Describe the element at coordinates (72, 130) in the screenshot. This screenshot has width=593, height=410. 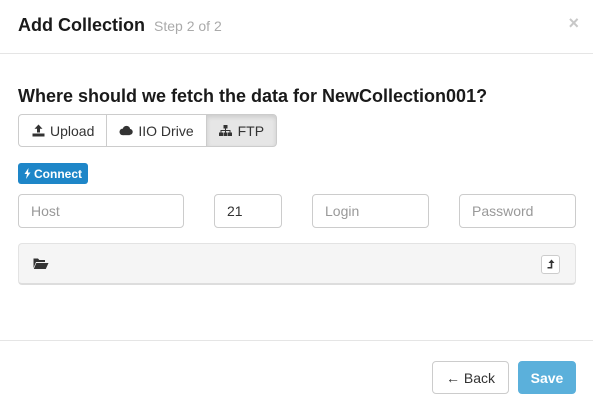
I see `upload-source-label: Upload` at that location.